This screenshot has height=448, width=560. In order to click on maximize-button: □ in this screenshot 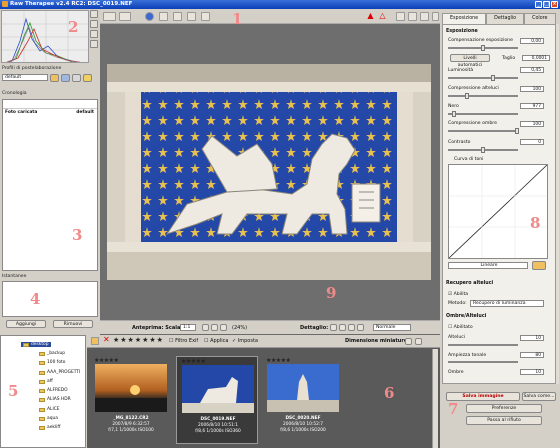, I will do `click(546, 4)`.